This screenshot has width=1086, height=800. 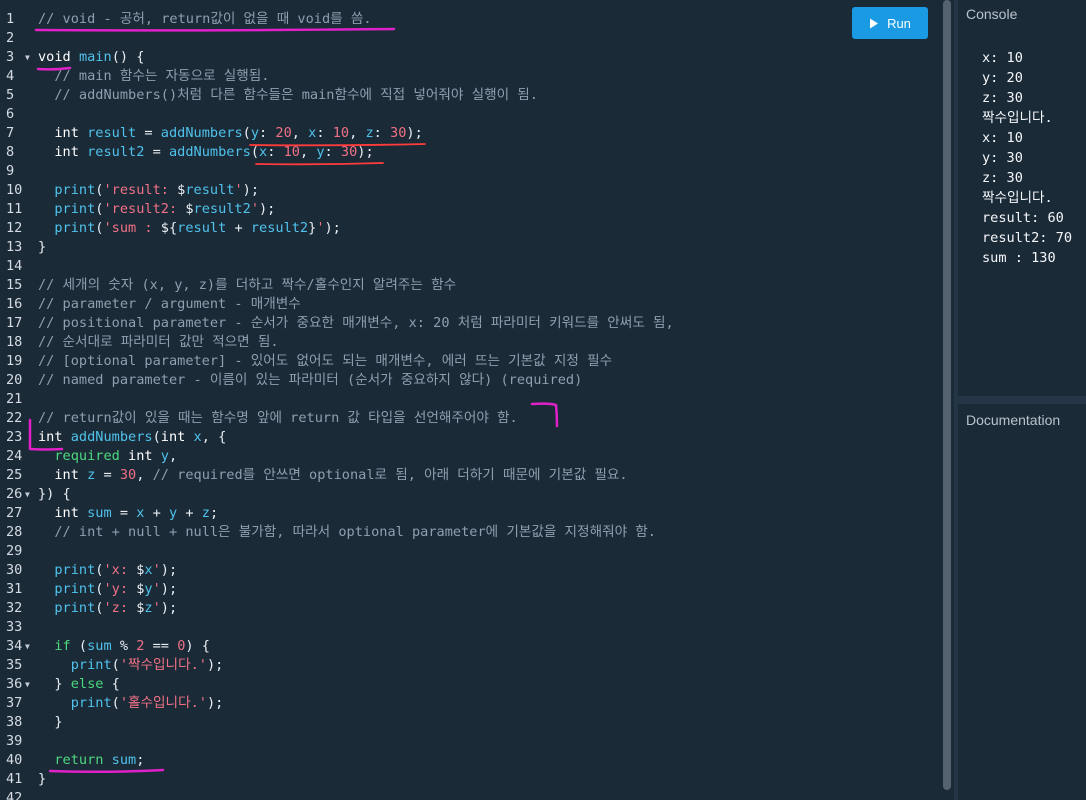 What do you see at coordinates (470, 342) in the screenshot?
I see `code-line: 18 // 순서대로 파라미터 값만 적으면 됨.` at bounding box center [470, 342].